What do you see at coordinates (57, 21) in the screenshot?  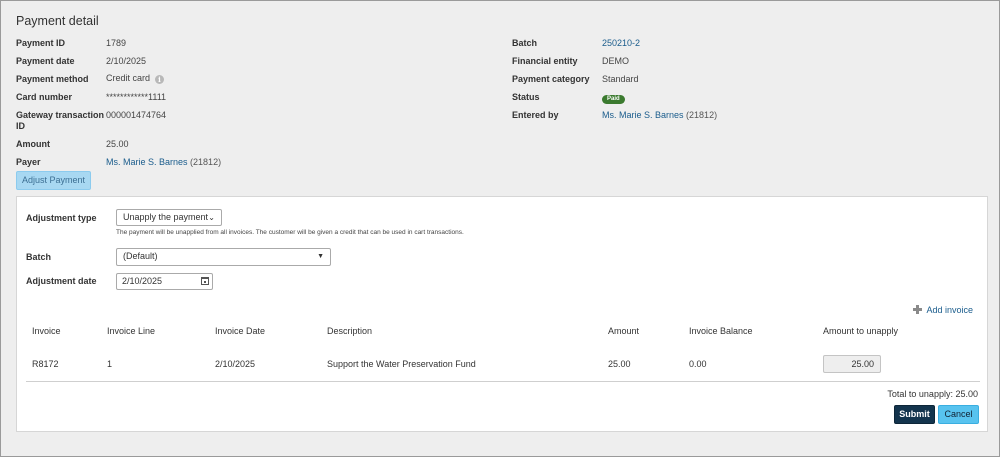 I see `page-title: Payment detail` at bounding box center [57, 21].